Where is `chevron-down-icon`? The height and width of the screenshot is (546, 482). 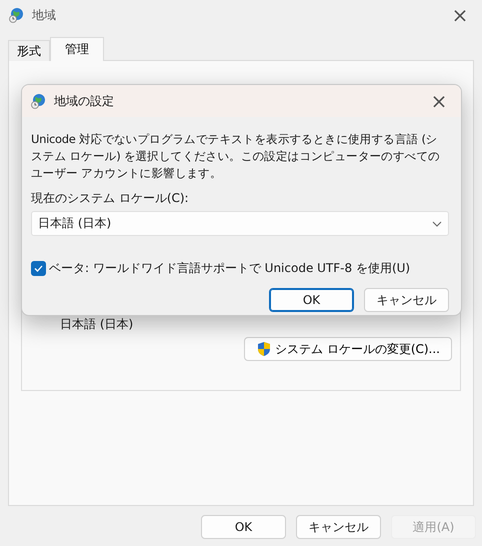 chevron-down-icon is located at coordinates (437, 223).